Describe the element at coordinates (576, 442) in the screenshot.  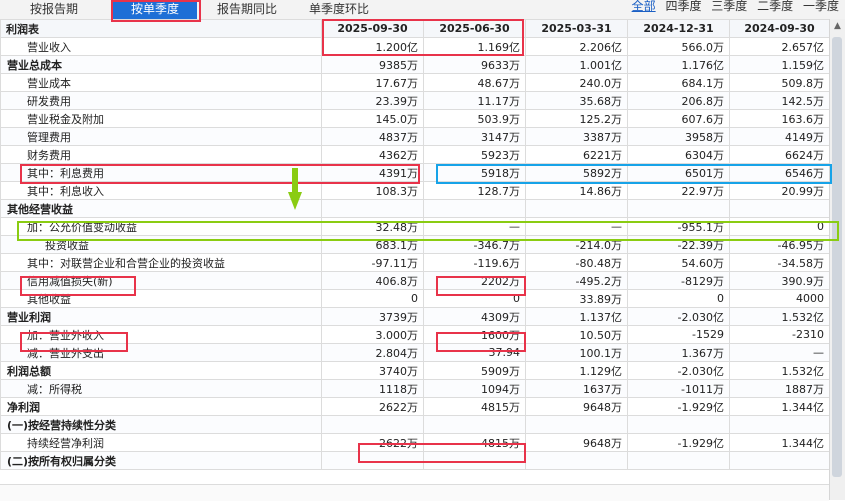
I see `cell-value: 9648万` at that location.